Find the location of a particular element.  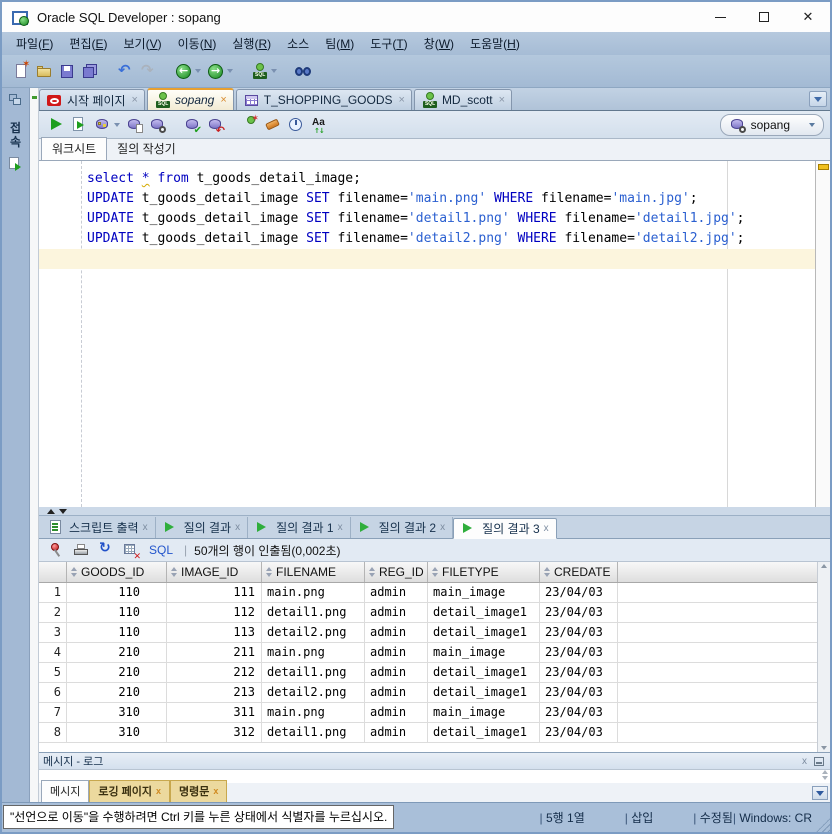

save-all-button is located at coordinates (90, 71).